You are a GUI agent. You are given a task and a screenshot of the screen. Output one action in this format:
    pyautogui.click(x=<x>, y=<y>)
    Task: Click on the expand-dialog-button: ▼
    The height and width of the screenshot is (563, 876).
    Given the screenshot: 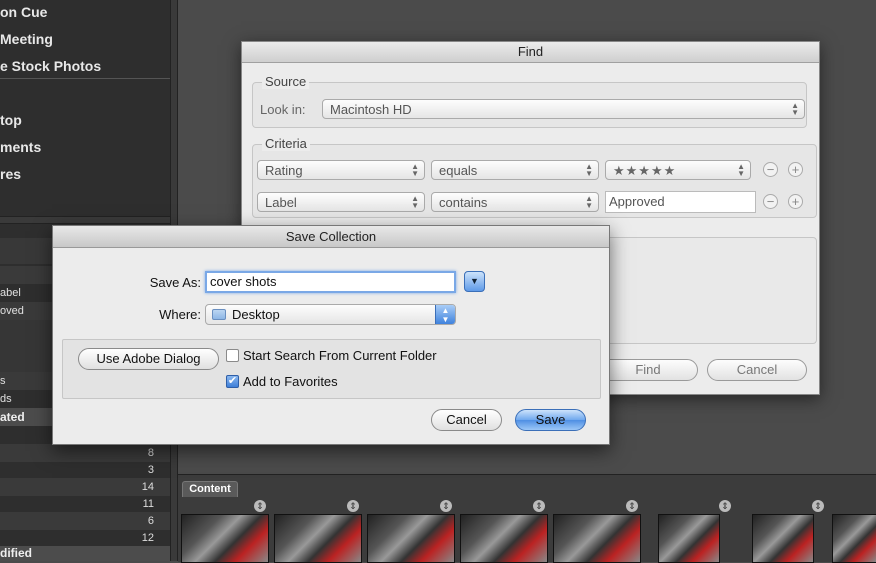 What is the action you would take?
    pyautogui.click(x=474, y=281)
    